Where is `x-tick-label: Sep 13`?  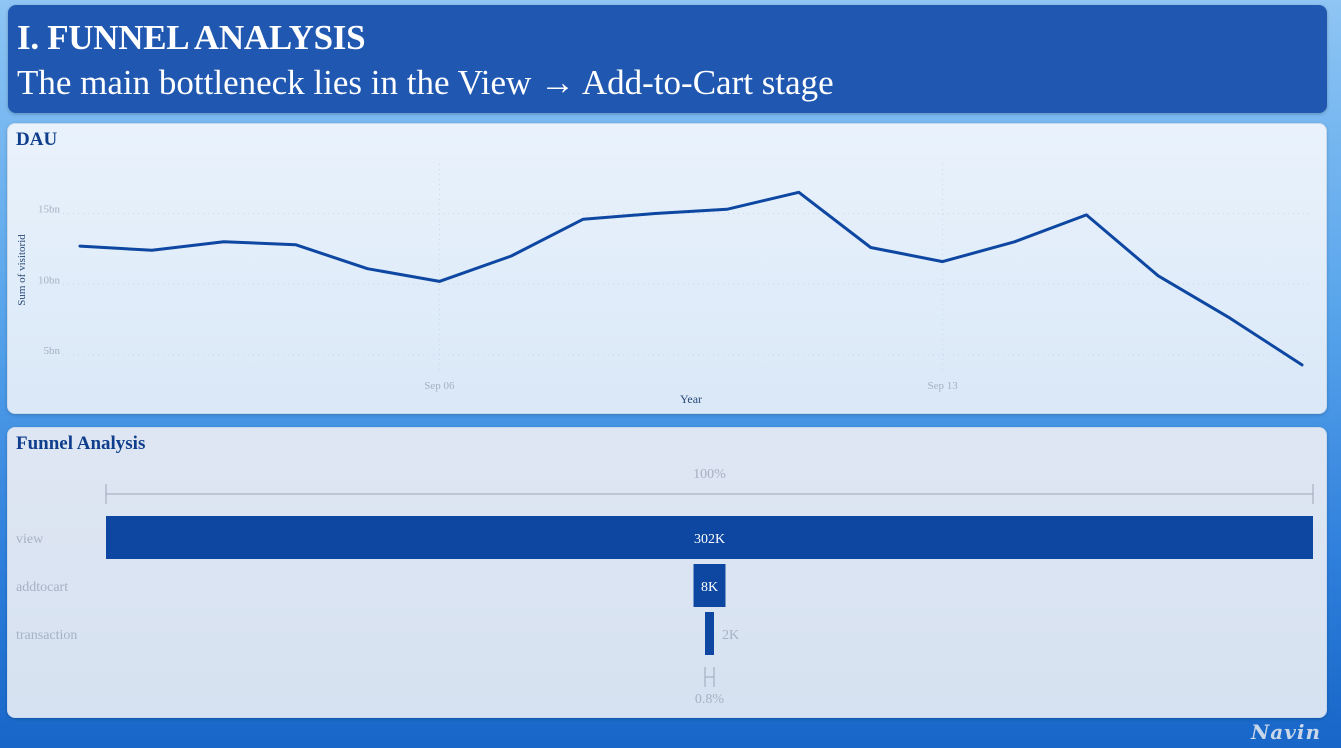 x-tick-label: Sep 13 is located at coordinates (942, 386).